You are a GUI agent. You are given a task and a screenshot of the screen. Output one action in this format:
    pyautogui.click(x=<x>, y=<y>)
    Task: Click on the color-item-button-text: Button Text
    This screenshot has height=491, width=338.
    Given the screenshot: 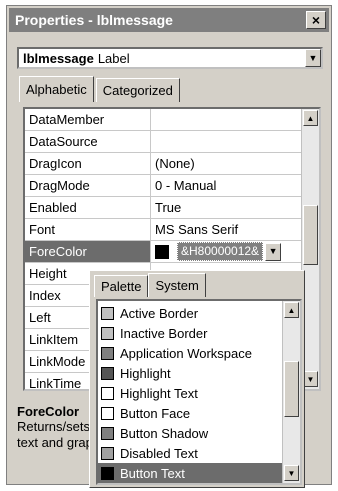 What is the action you would take?
    pyautogui.click(x=190, y=473)
    